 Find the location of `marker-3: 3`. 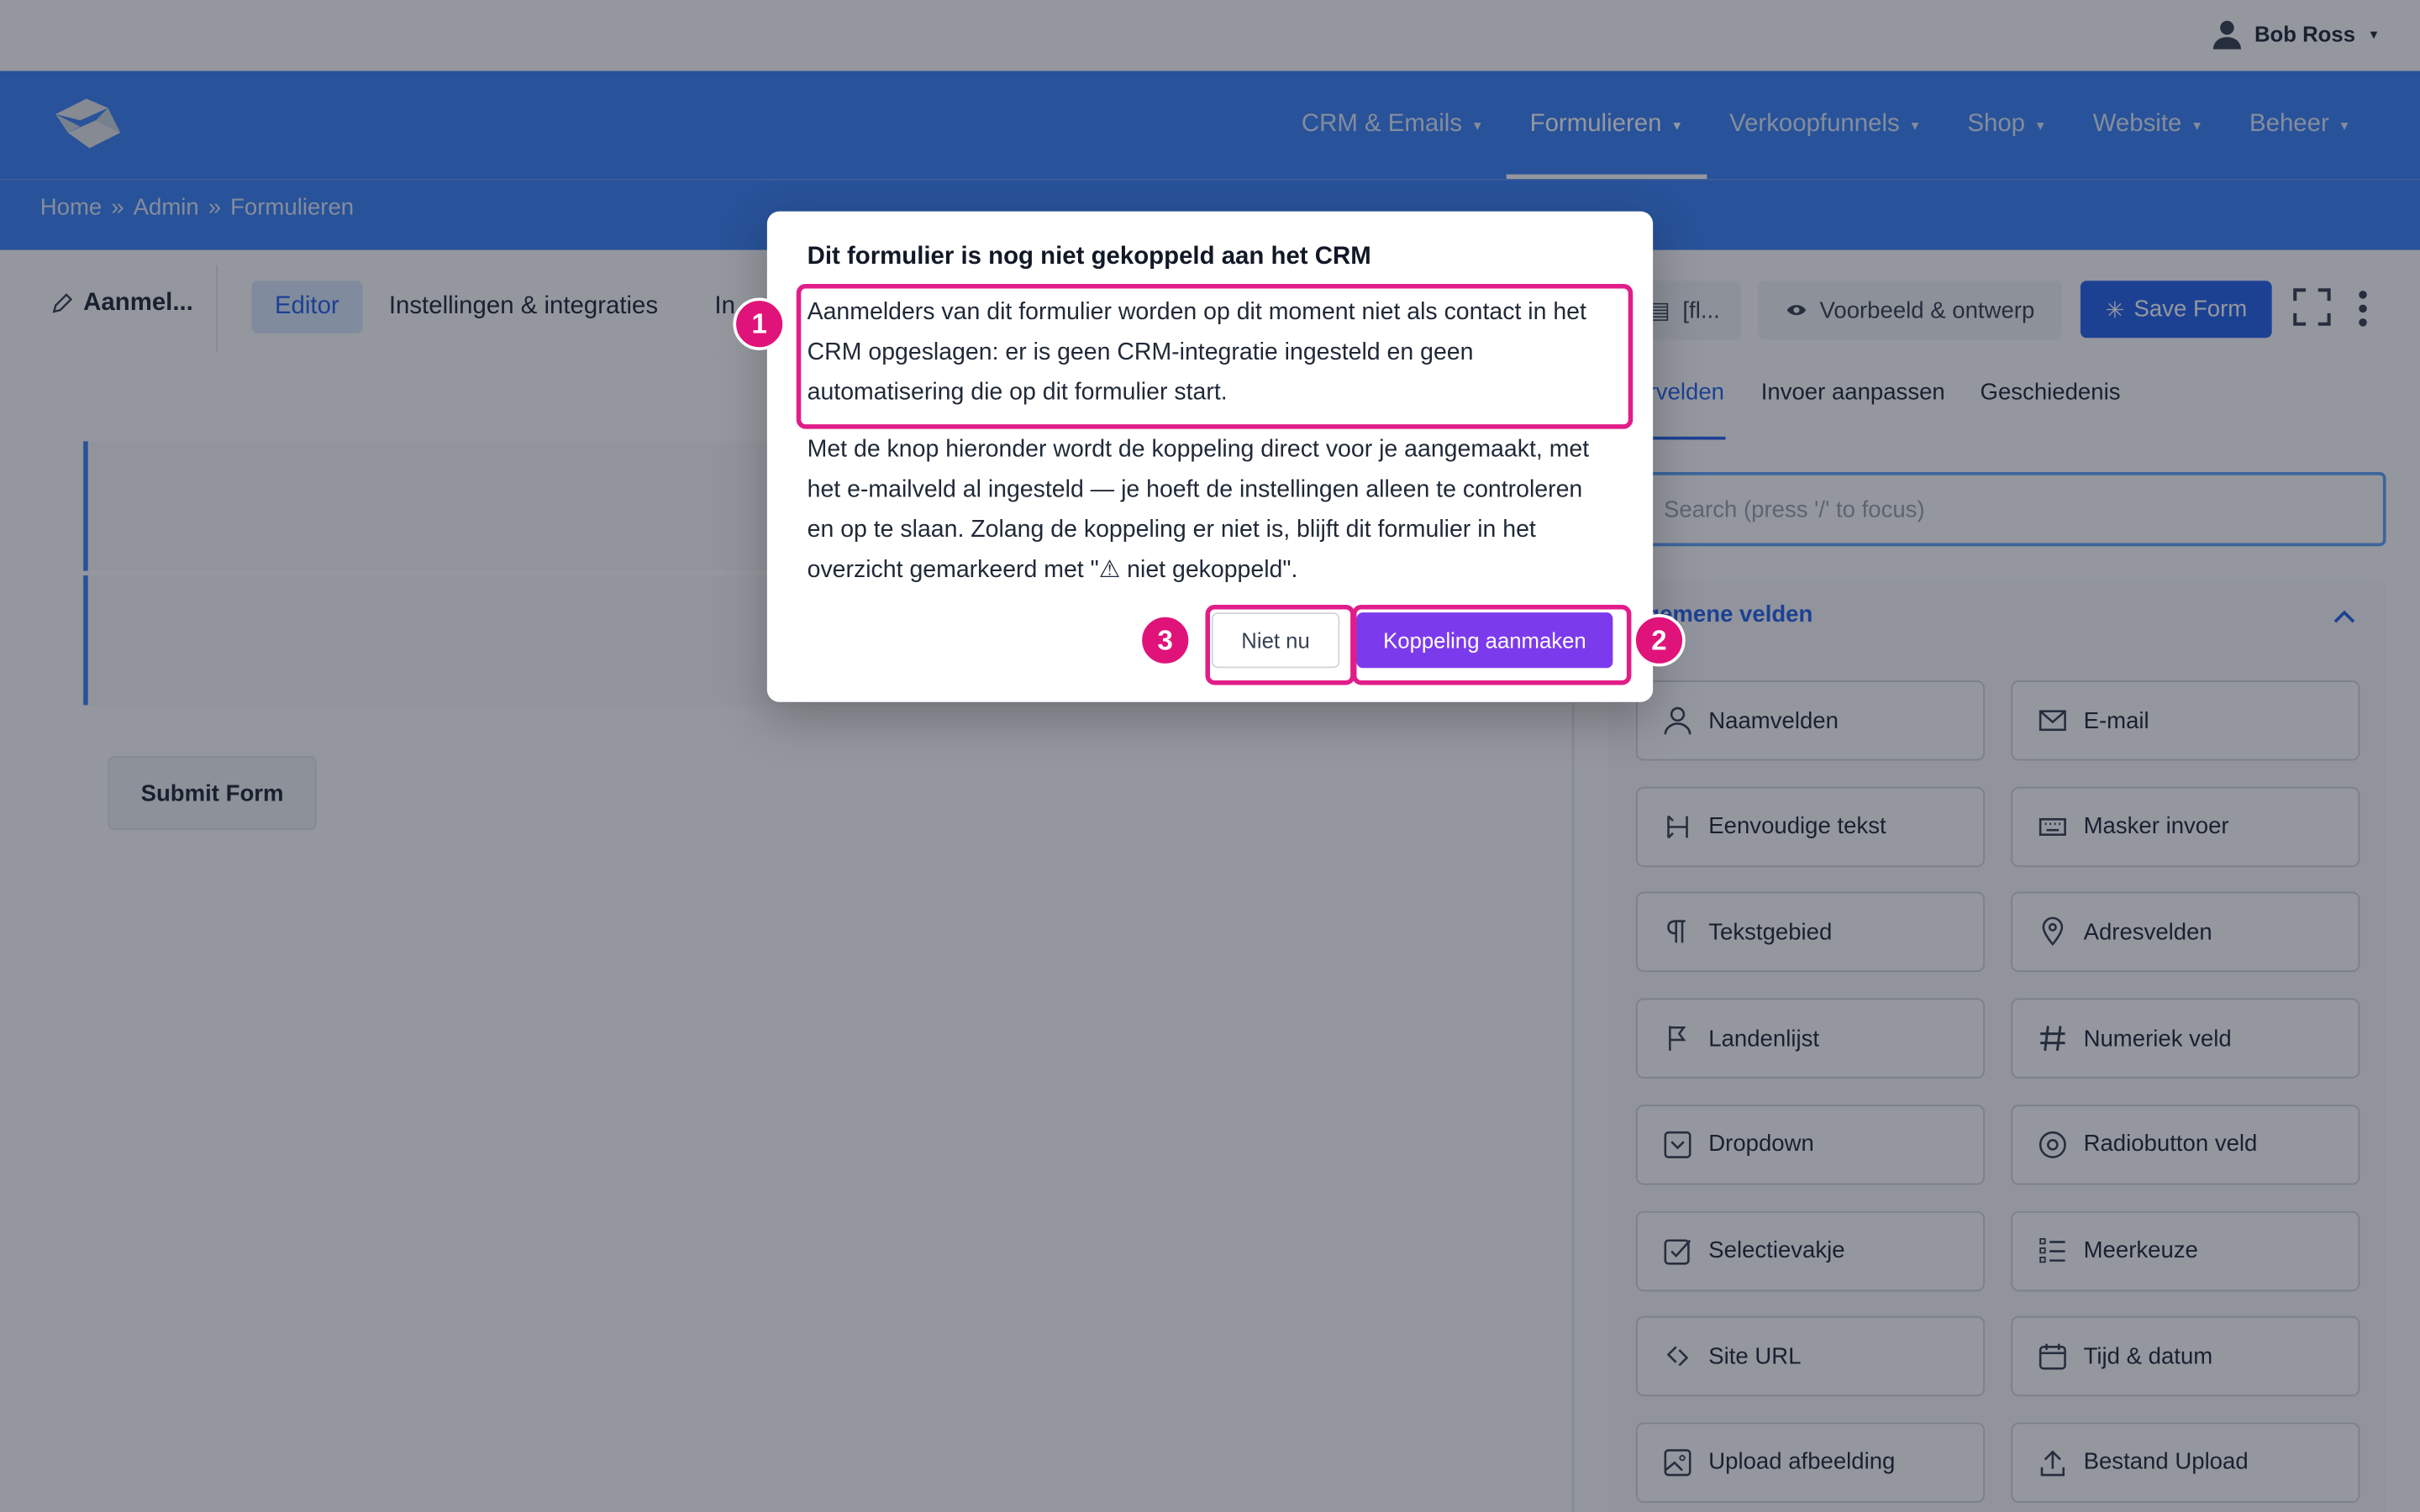

marker-3: 3 is located at coordinates (1165, 640).